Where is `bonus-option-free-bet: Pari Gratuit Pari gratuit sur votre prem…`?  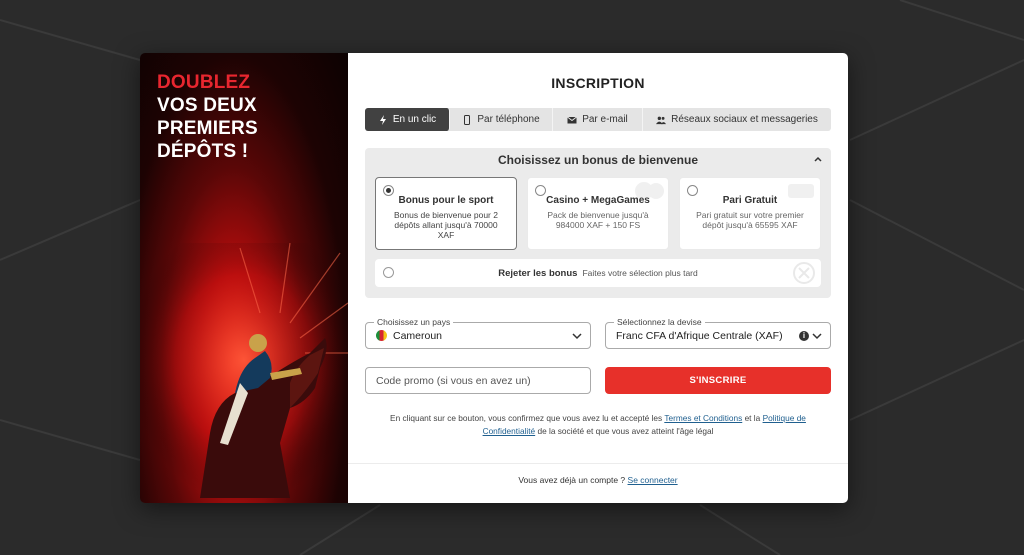 bonus-option-free-bet: Pari Gratuit Pari gratuit sur votre prem… is located at coordinates (750, 213).